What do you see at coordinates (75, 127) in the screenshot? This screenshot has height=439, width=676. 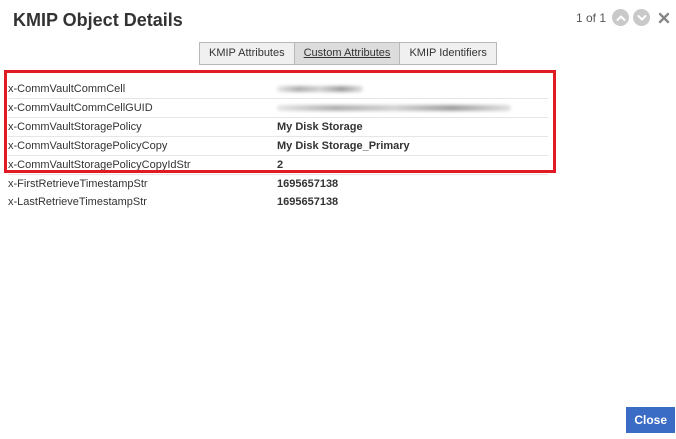 I see `attribute-name: x-CommVaultStoragePolicy` at bounding box center [75, 127].